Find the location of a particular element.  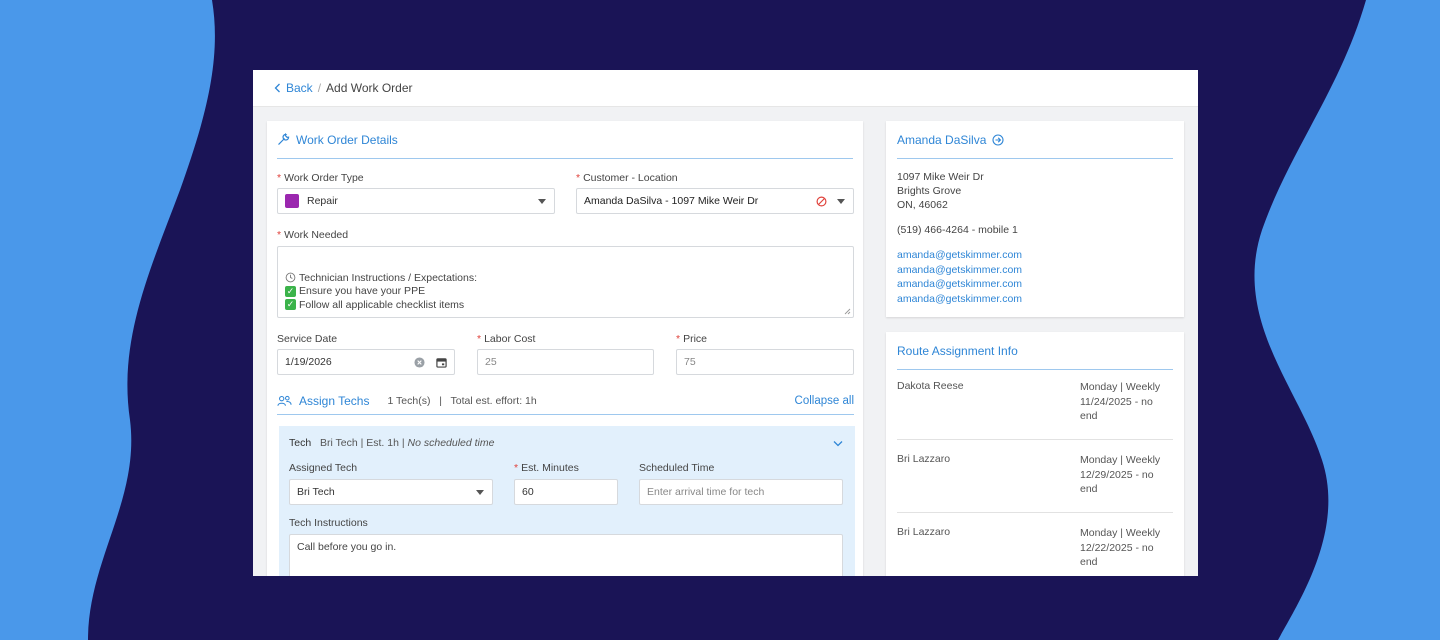

work-order-title: Work Order Details is located at coordinates (347, 139).